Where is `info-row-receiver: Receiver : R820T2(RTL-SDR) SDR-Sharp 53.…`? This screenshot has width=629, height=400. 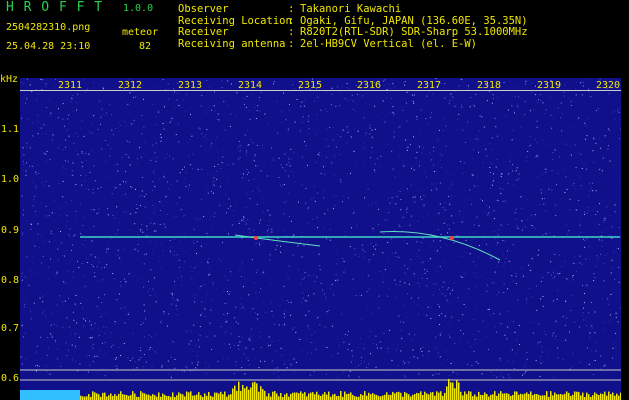 info-row-receiver: Receiver : R820T2(RTL-SDR) SDR-Sharp 53.… is located at coordinates (353, 32).